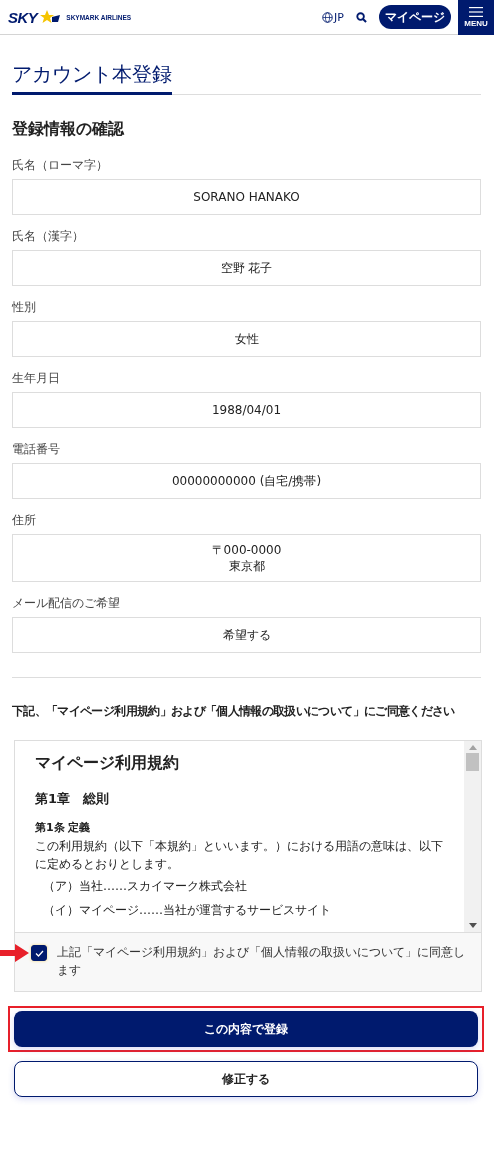 The image size is (502, 1149). I want to click on agreement-prompt: 下記、「マイページ利用規約」および「個人情報の取扱いについて」にご同意ください, so click(234, 711).